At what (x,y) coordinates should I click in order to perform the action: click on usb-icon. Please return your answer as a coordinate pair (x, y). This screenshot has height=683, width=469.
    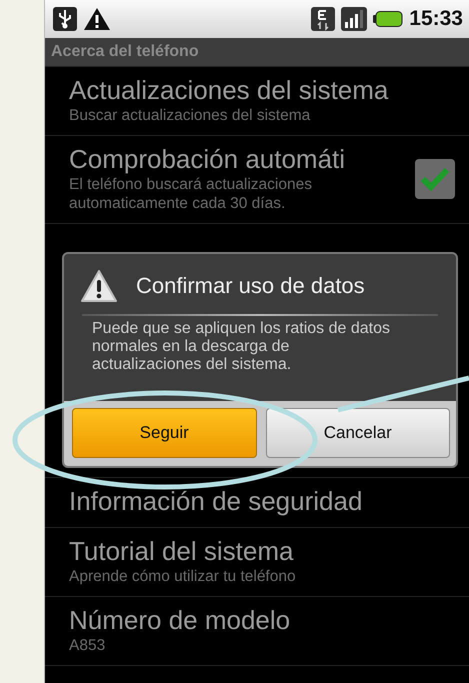
    Looking at the image, I should click on (65, 19).